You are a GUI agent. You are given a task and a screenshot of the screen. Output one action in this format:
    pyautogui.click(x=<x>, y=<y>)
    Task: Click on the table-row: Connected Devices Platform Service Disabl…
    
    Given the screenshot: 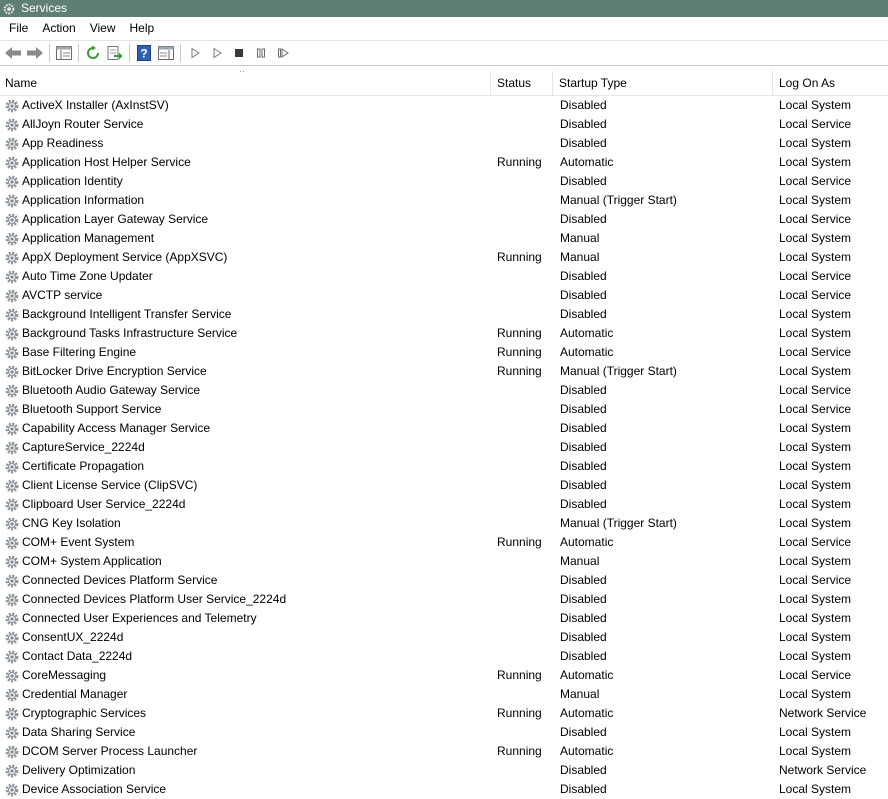 What is the action you would take?
    pyautogui.click(x=444, y=580)
    